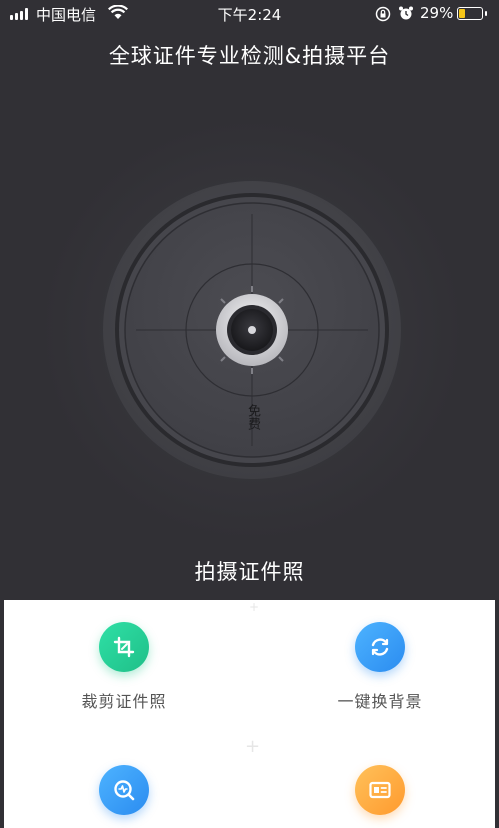 Image resolution: width=499 pixels, height=828 pixels. I want to click on crop-icon, so click(124, 647).